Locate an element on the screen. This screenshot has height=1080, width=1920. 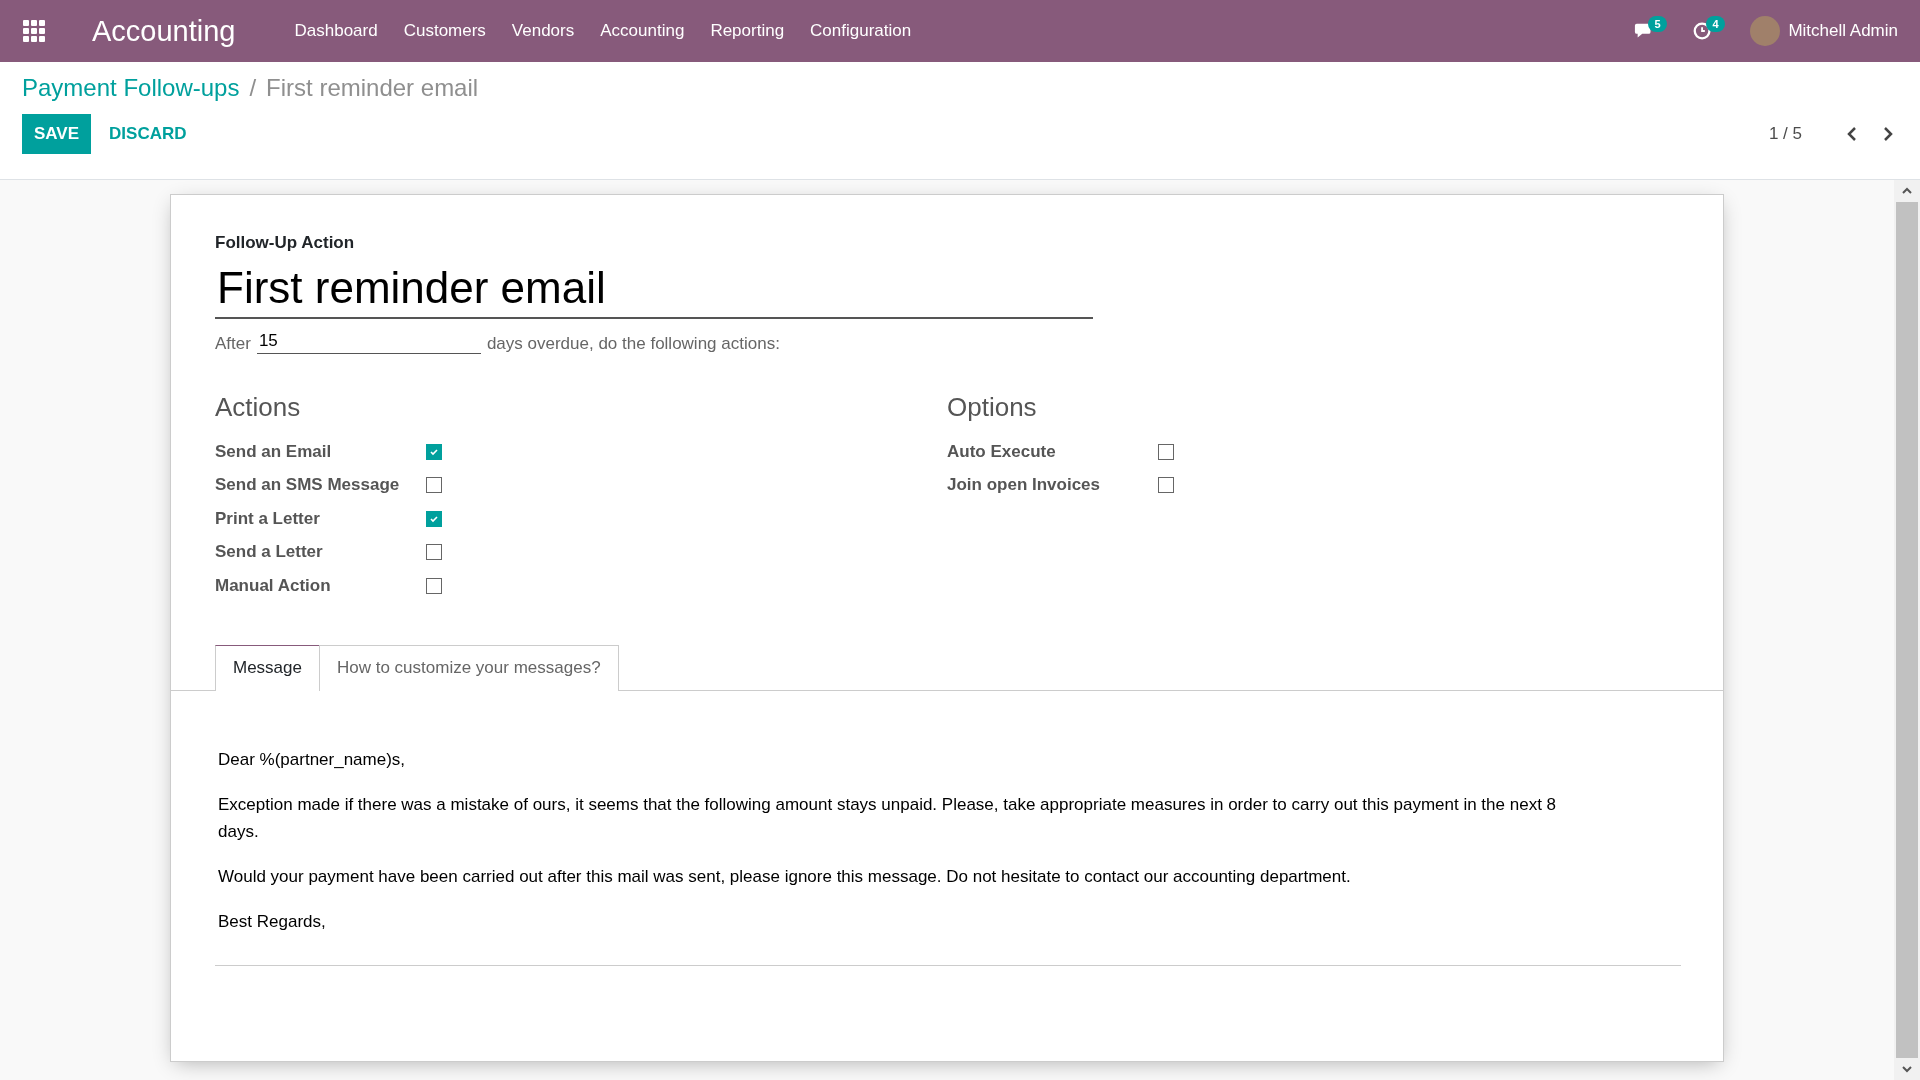
checkbox-label: Send a Letter is located at coordinates (269, 552).